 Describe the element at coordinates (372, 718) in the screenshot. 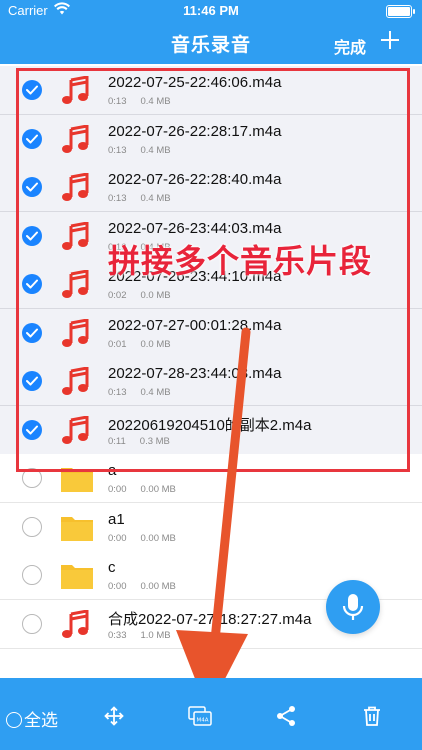

I see `trash-icon` at that location.